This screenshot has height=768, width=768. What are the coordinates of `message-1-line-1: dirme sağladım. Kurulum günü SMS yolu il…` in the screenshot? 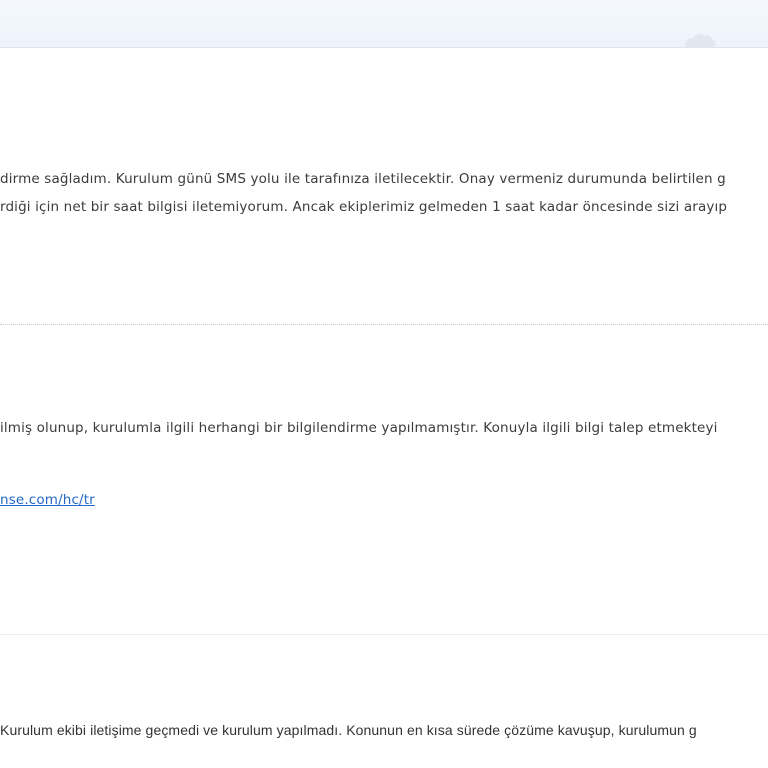 It's located at (363, 179).